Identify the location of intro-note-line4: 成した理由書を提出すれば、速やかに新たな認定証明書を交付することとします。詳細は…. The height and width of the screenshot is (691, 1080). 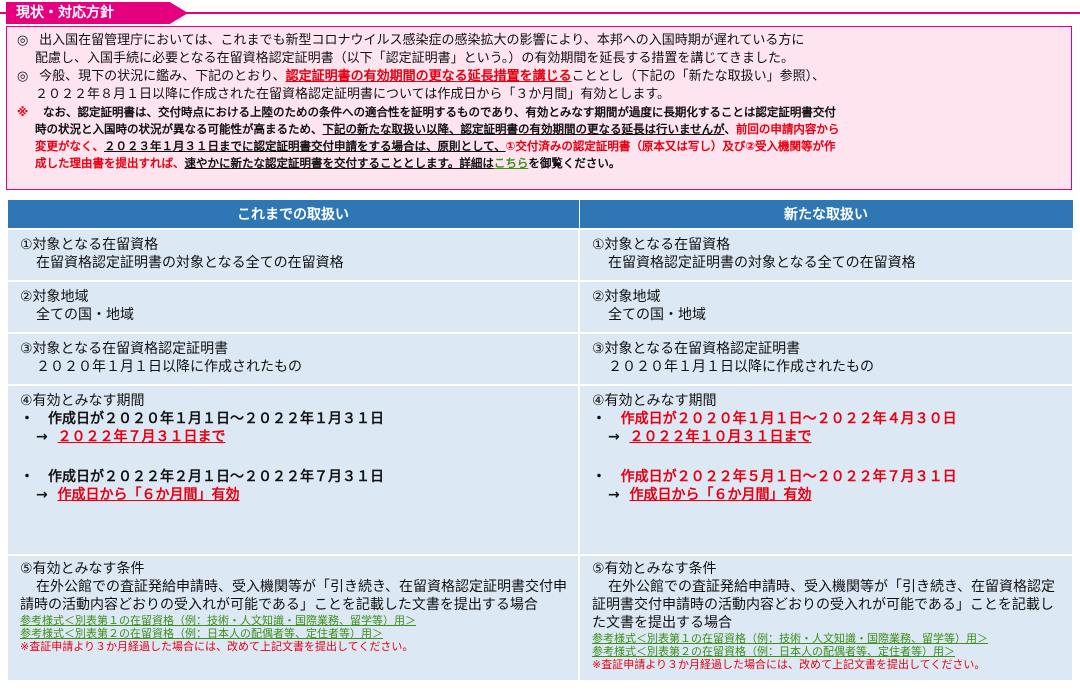
(328, 163).